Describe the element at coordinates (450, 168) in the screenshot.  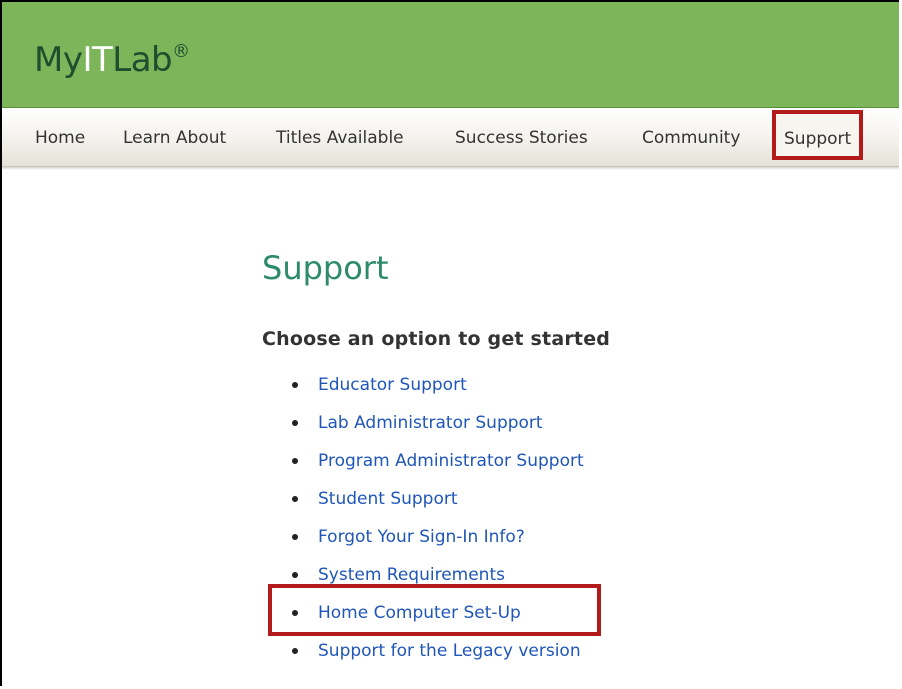
I see `nav-shadow` at that location.